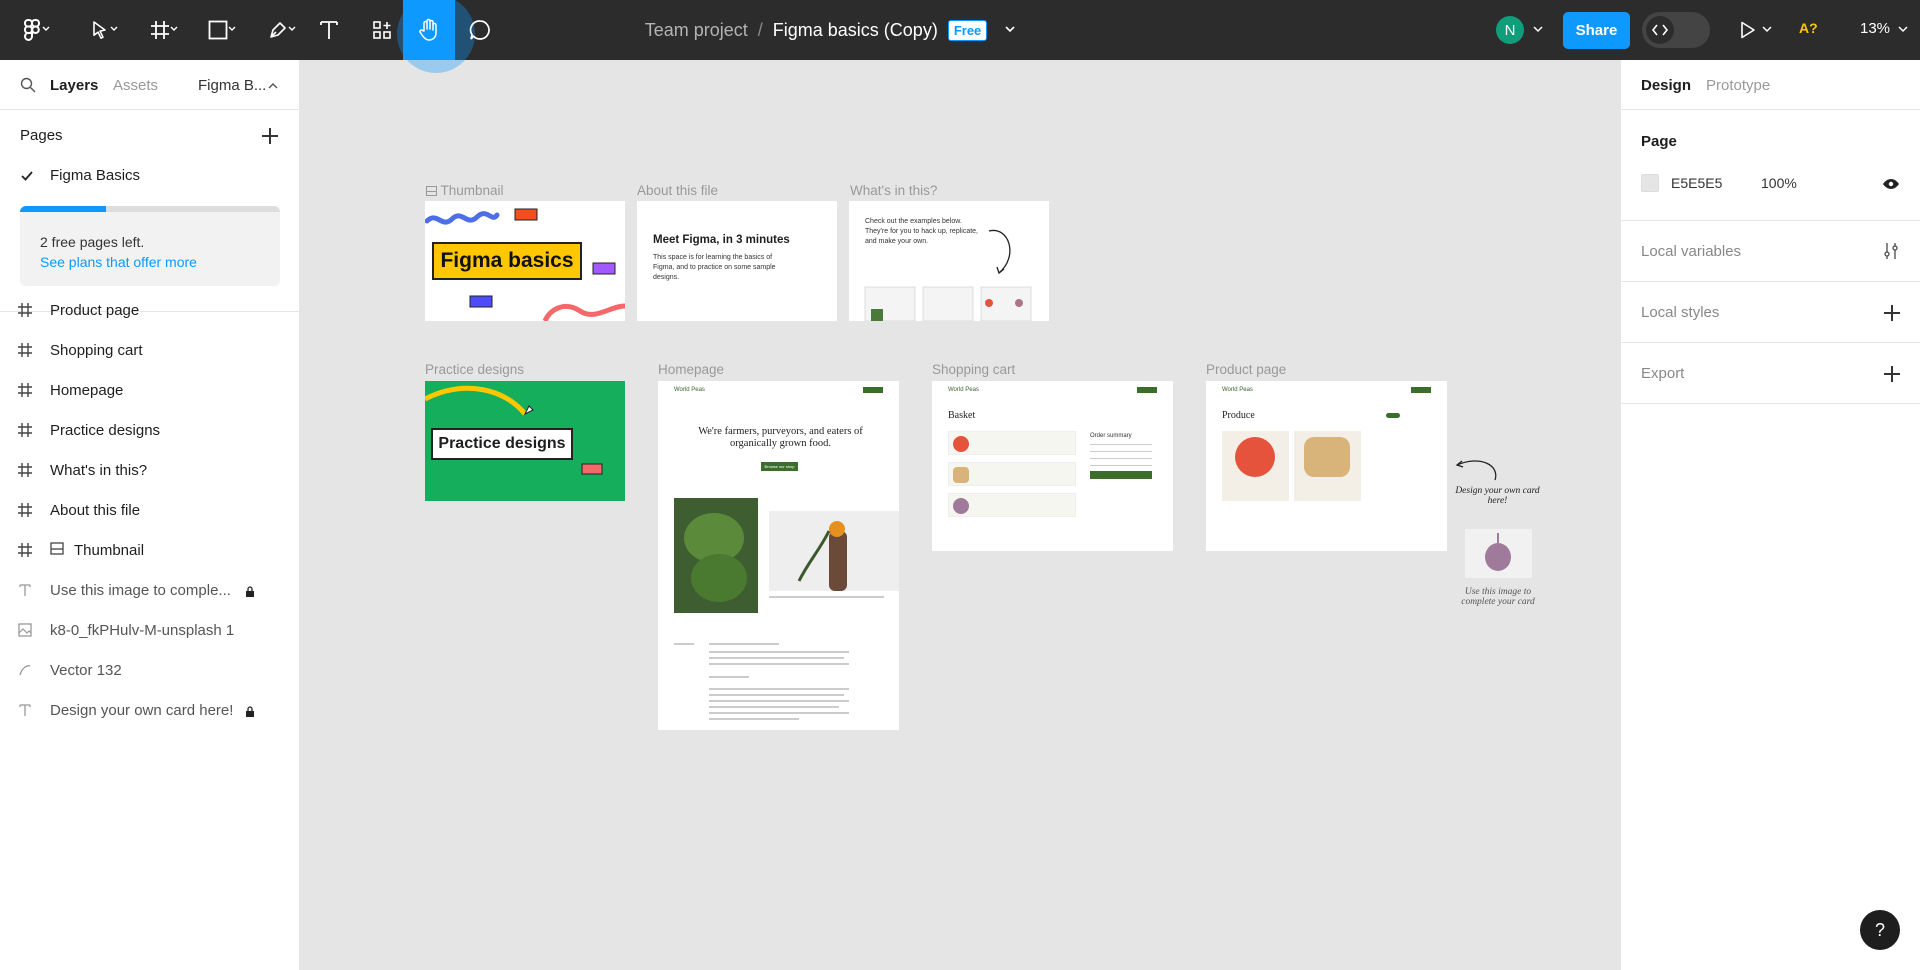  Describe the element at coordinates (150, 390) in the screenshot. I see `layer-item: Homepage` at that location.